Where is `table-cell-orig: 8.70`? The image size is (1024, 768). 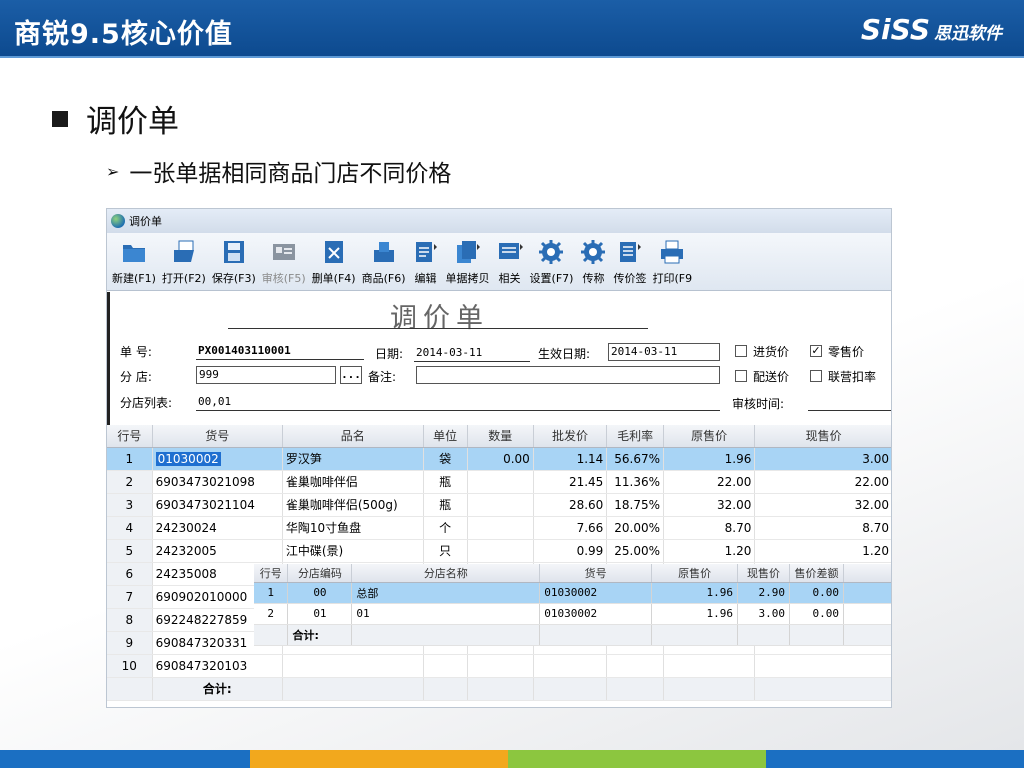 table-cell-orig: 8.70 is located at coordinates (709, 528).